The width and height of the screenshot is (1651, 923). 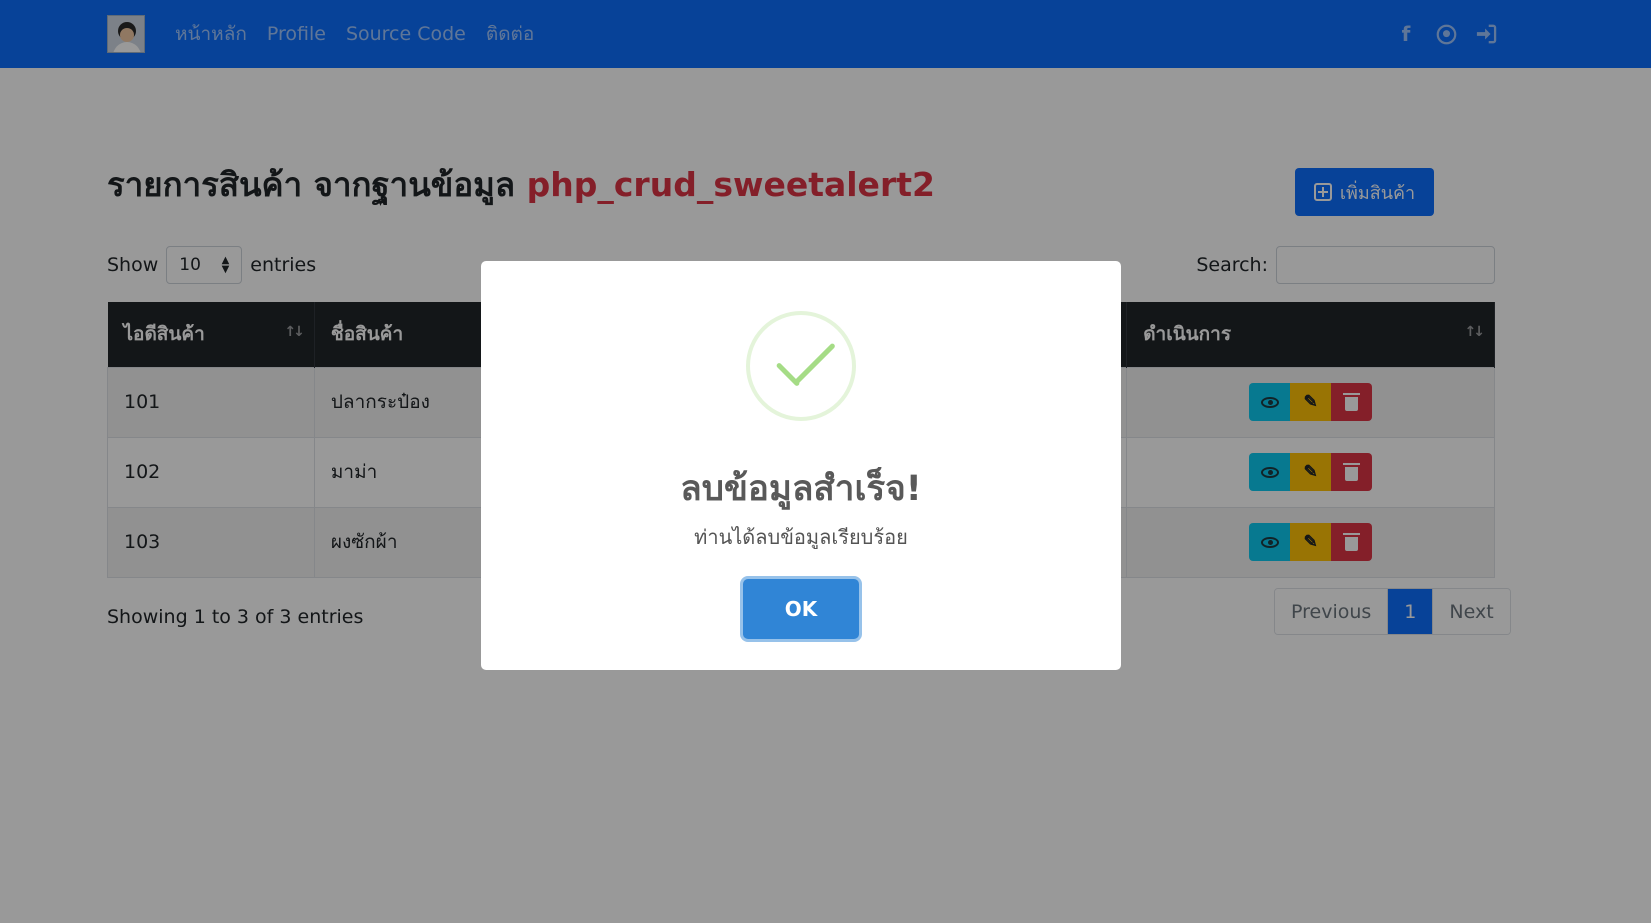 I want to click on dialog-title: ลบข้อมูลสำเร็จ!, so click(x=801, y=489).